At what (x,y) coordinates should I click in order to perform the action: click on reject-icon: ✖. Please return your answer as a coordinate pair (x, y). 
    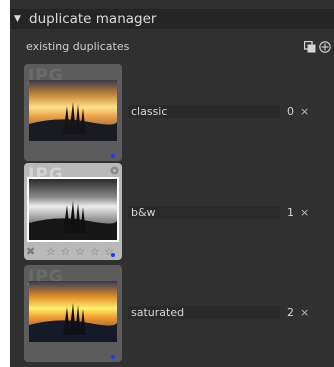
    Looking at the image, I should click on (31, 252).